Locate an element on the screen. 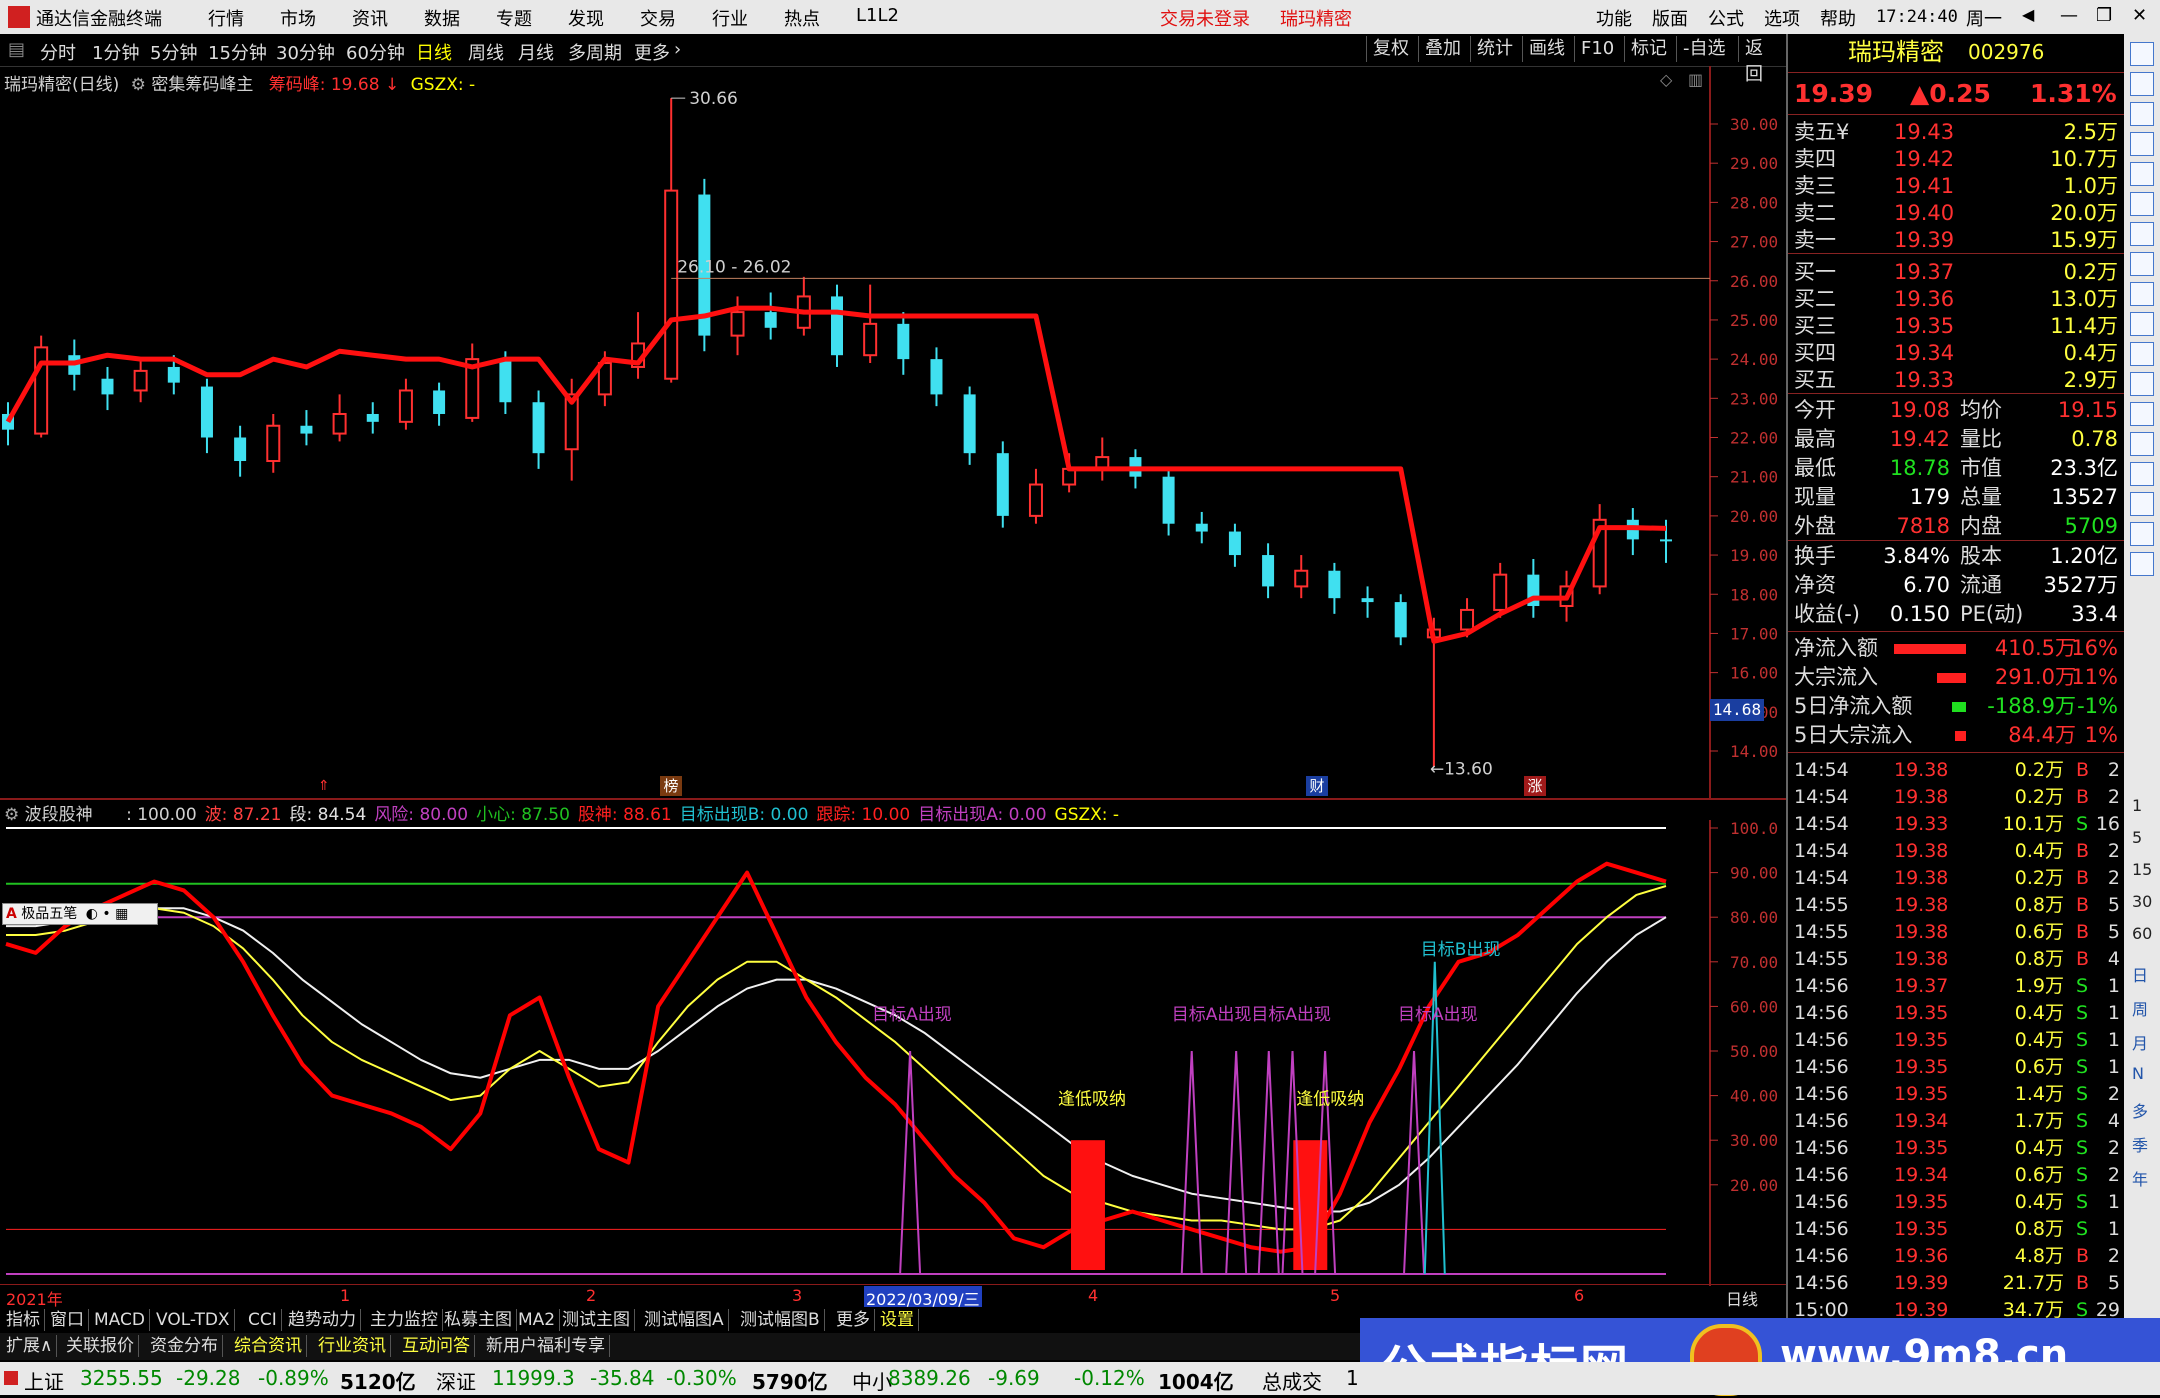 This screenshot has width=2160, height=1398. f10-button: F10 is located at coordinates (1597, 49).